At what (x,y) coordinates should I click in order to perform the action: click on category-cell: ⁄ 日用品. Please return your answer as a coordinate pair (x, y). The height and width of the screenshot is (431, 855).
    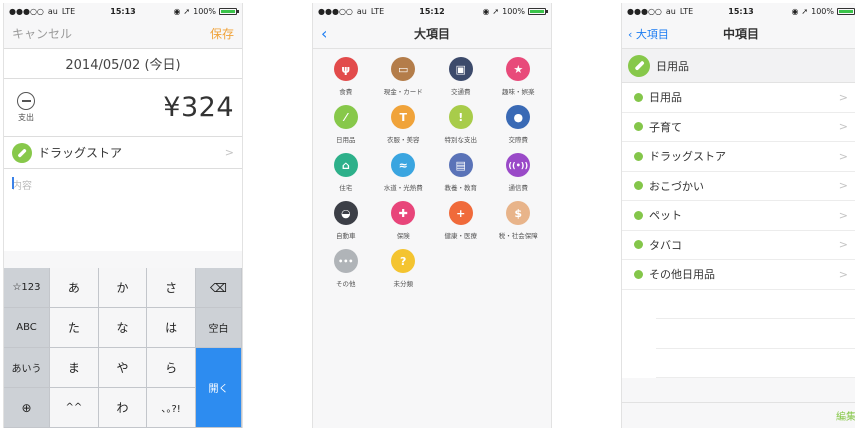
    Looking at the image, I should click on (346, 124).